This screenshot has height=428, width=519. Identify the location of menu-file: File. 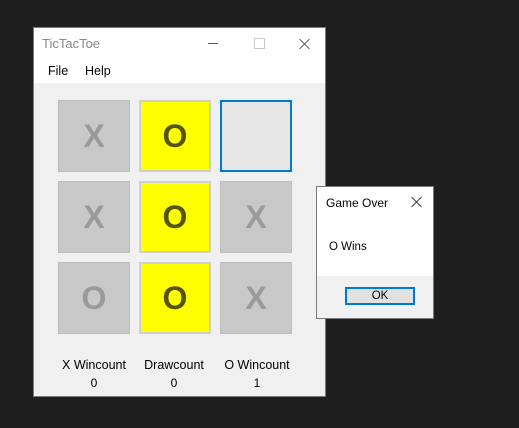
(58, 71).